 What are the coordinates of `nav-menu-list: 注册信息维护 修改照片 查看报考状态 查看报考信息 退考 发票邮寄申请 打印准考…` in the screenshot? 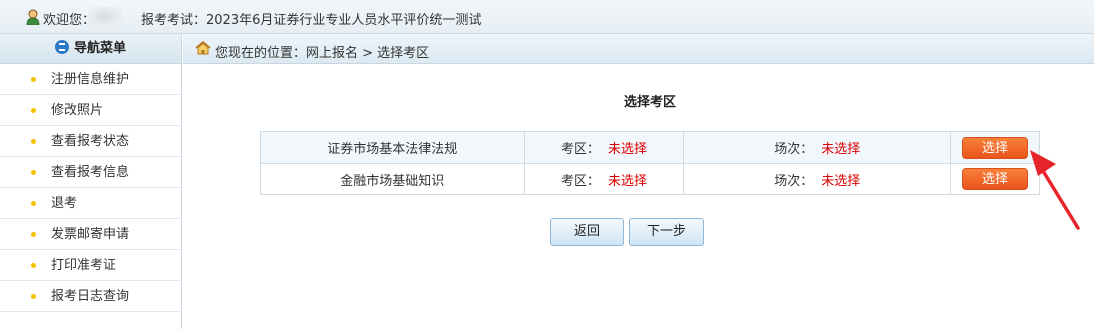 It's located at (90, 188).